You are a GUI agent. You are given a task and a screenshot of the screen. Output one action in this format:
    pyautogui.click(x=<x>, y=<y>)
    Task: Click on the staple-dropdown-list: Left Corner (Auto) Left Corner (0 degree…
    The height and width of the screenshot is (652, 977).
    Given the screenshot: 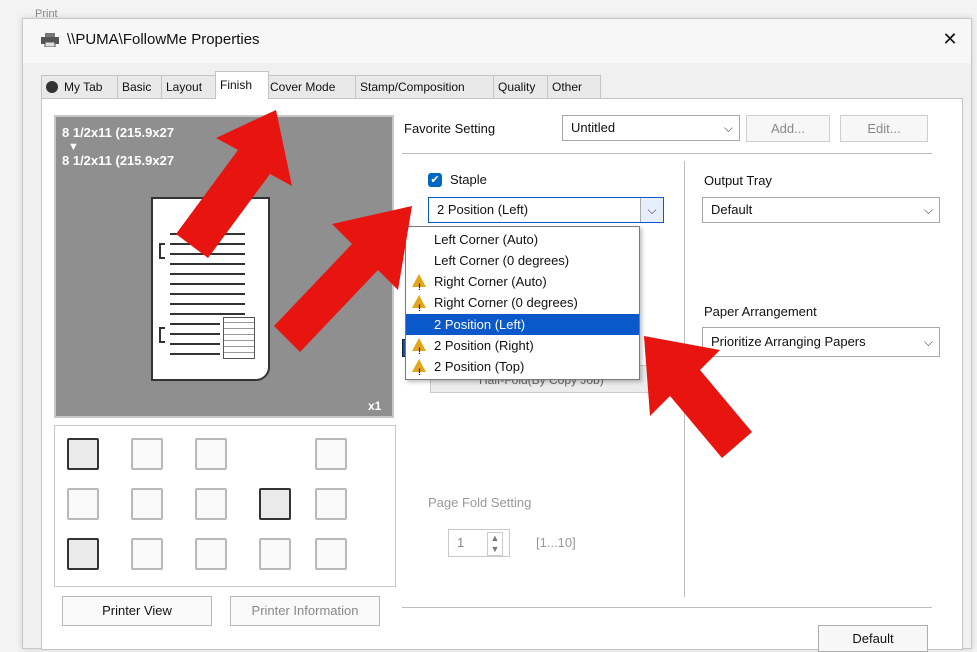 What is the action you would take?
    pyautogui.click(x=522, y=303)
    